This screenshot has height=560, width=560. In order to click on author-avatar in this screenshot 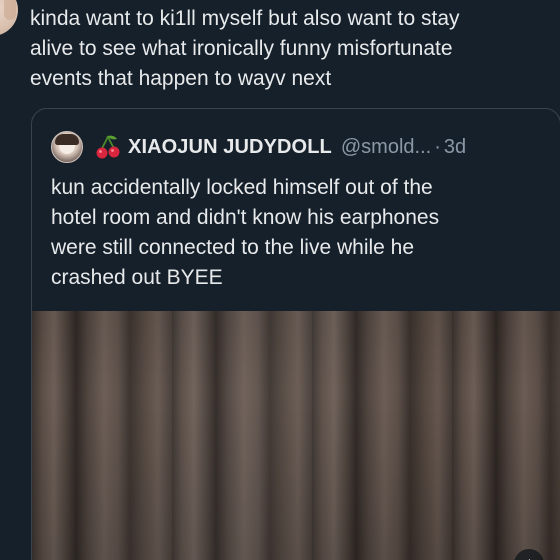, I will do `click(9, 18)`.